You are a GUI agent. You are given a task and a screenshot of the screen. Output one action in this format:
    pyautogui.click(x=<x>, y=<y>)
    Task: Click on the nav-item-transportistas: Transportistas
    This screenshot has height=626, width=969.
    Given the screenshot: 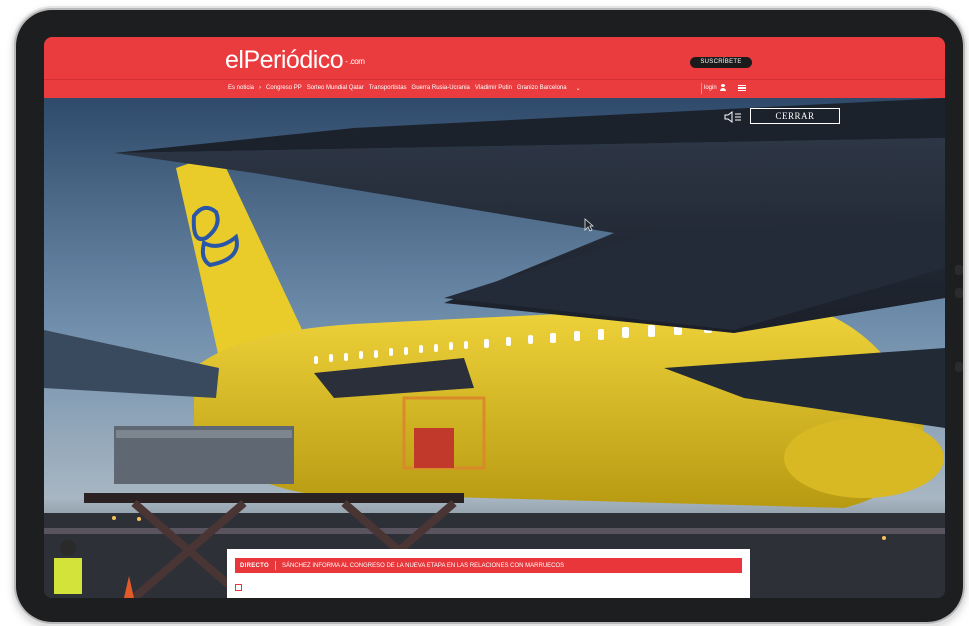 What is the action you would take?
    pyautogui.click(x=388, y=88)
    